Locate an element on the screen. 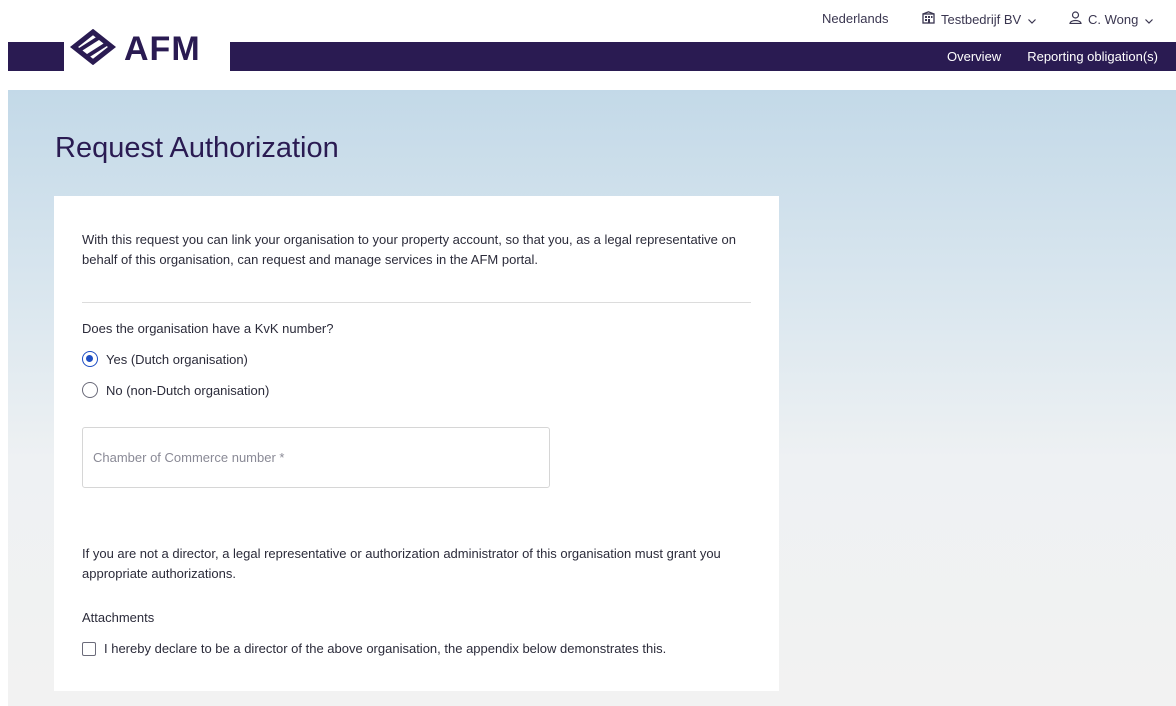 The height and width of the screenshot is (706, 1176). afm-logo-icon is located at coordinates (93, 49).